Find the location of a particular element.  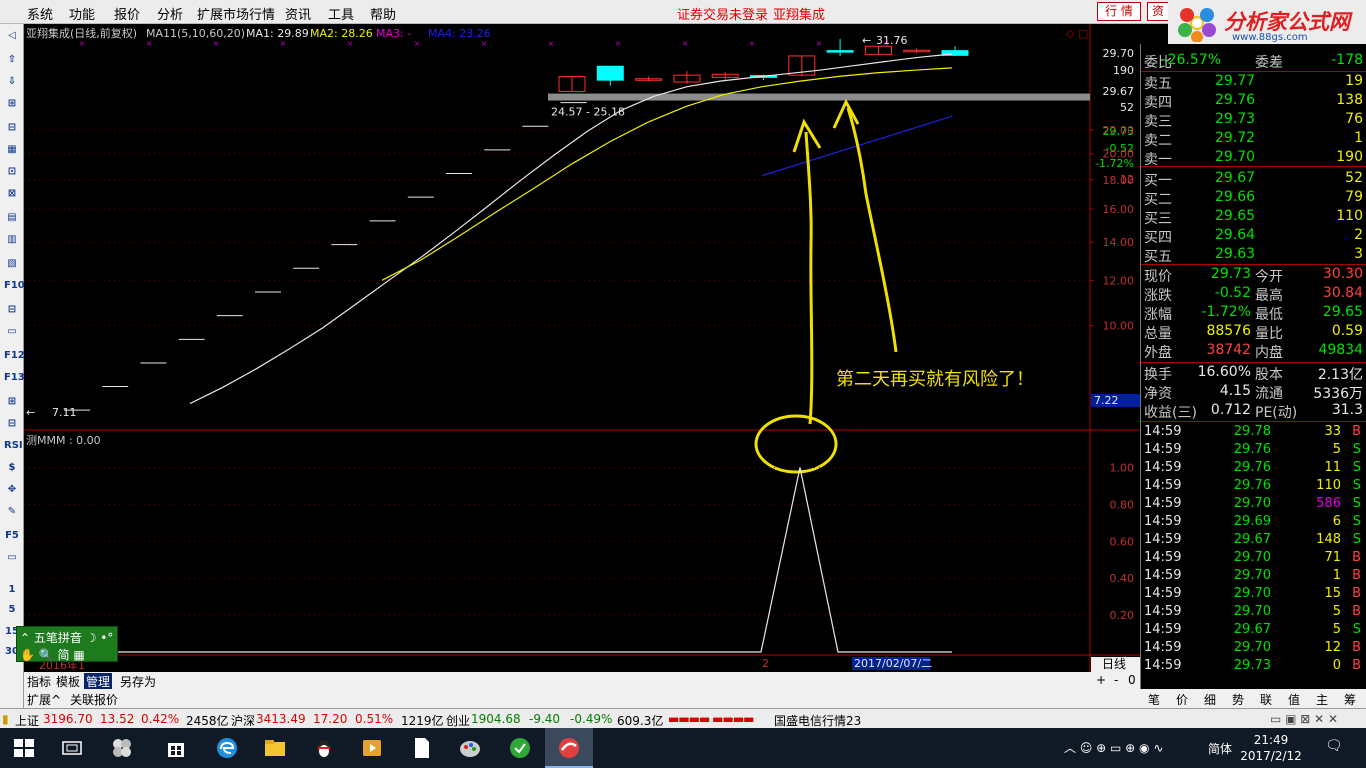

menu-analysis: 分析 is located at coordinates (170, 13).